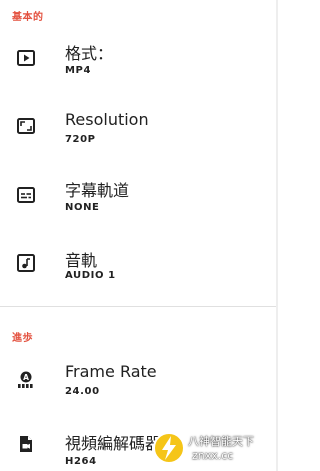 The width and height of the screenshot is (320, 471). I want to click on video-codec-icon, so click(26, 444).